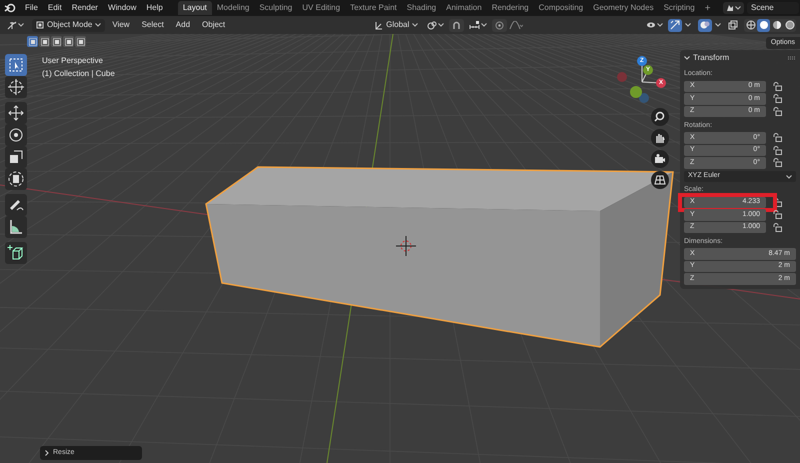 This screenshot has height=463, width=800. I want to click on workspace-tab: Texture Paint, so click(373, 8).